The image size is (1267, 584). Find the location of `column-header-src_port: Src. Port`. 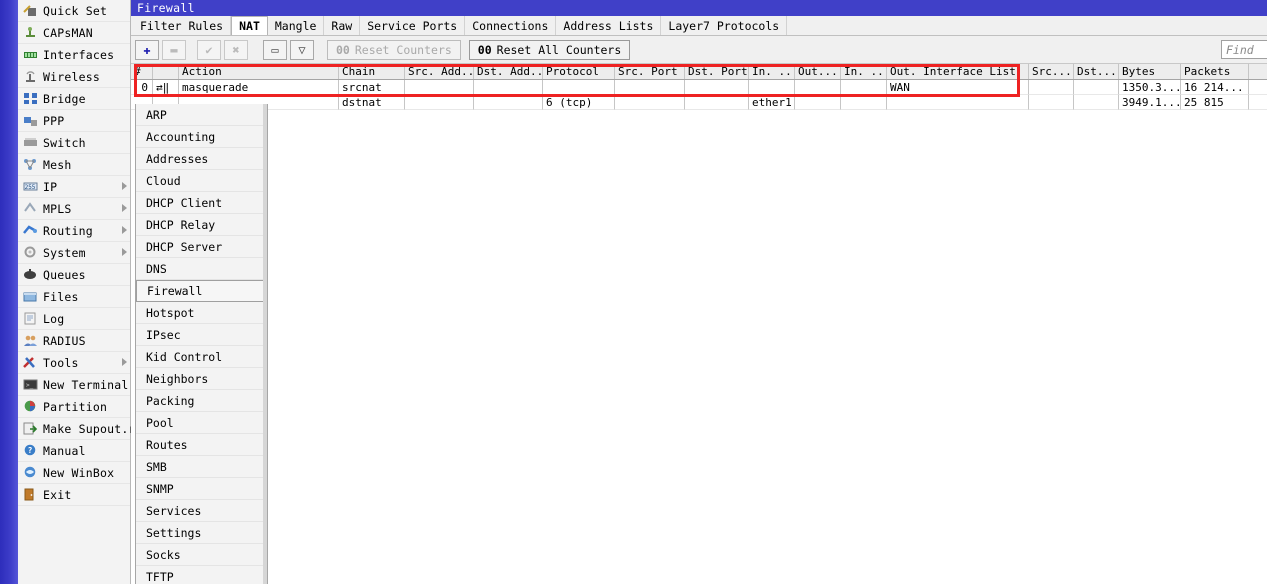

column-header-src_port: Src. Port is located at coordinates (650, 71).